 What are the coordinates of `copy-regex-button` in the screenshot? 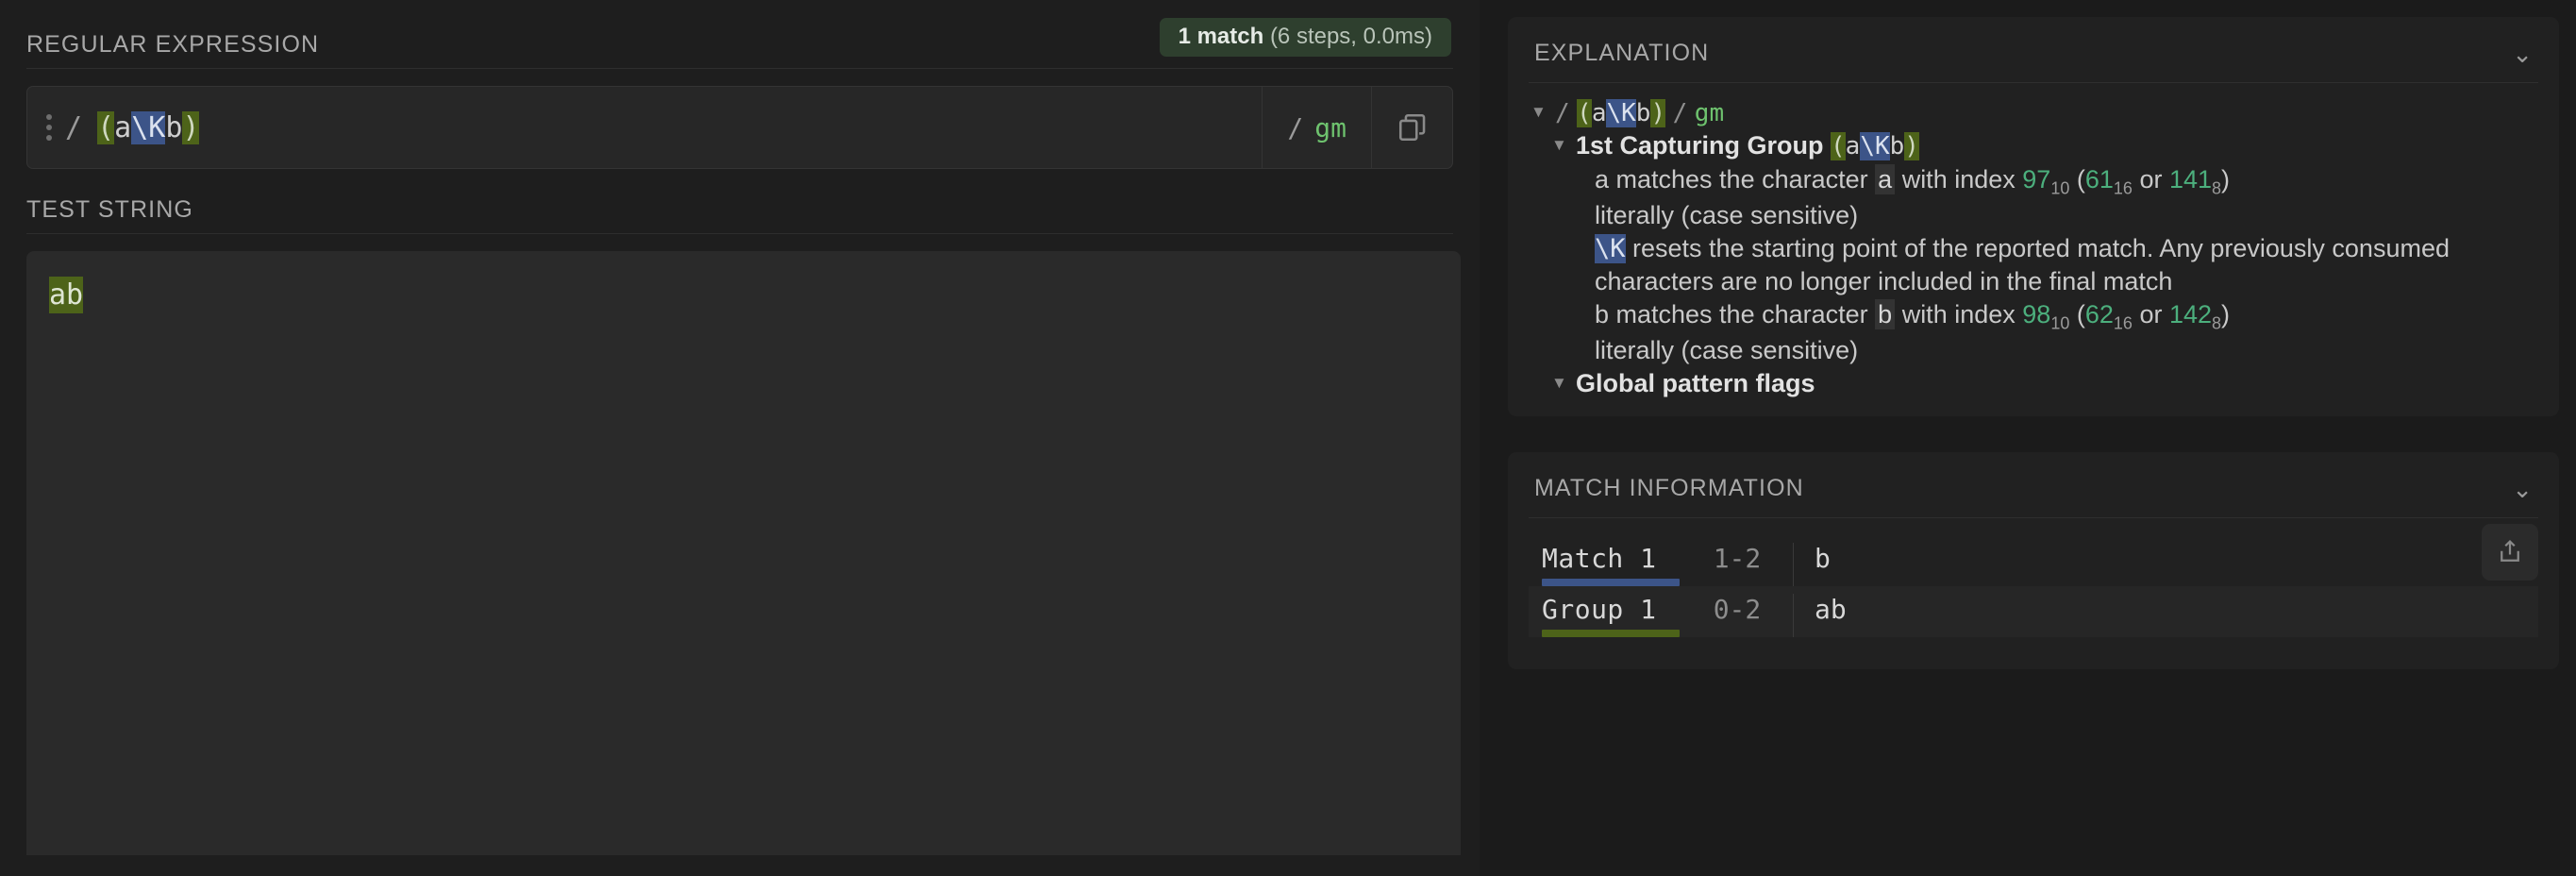 It's located at (1411, 127).